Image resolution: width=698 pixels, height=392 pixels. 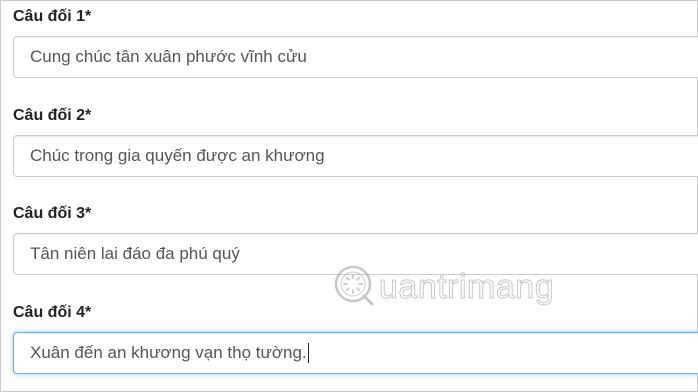 I want to click on couplet-input-1: Cung chúc tân xuân phước vĩnh cửu, so click(x=355, y=57).